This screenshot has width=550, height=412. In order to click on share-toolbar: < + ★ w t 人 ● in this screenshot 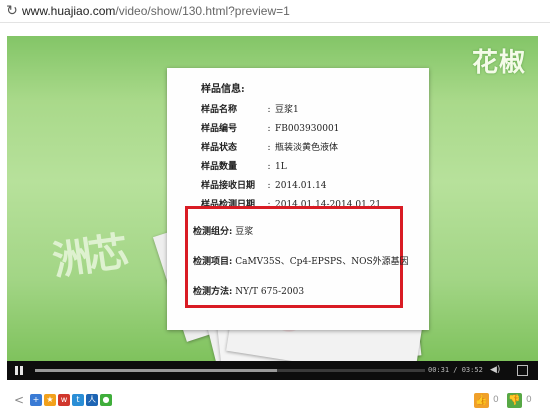, I will do `click(63, 400)`.